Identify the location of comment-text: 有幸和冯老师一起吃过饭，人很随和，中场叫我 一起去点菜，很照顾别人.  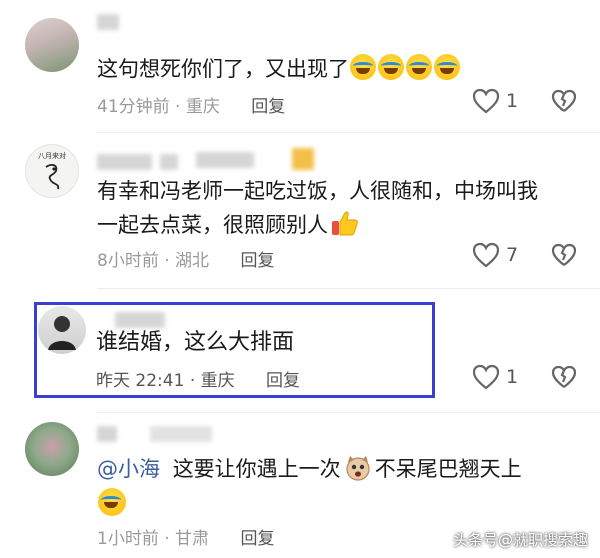
(317, 208).